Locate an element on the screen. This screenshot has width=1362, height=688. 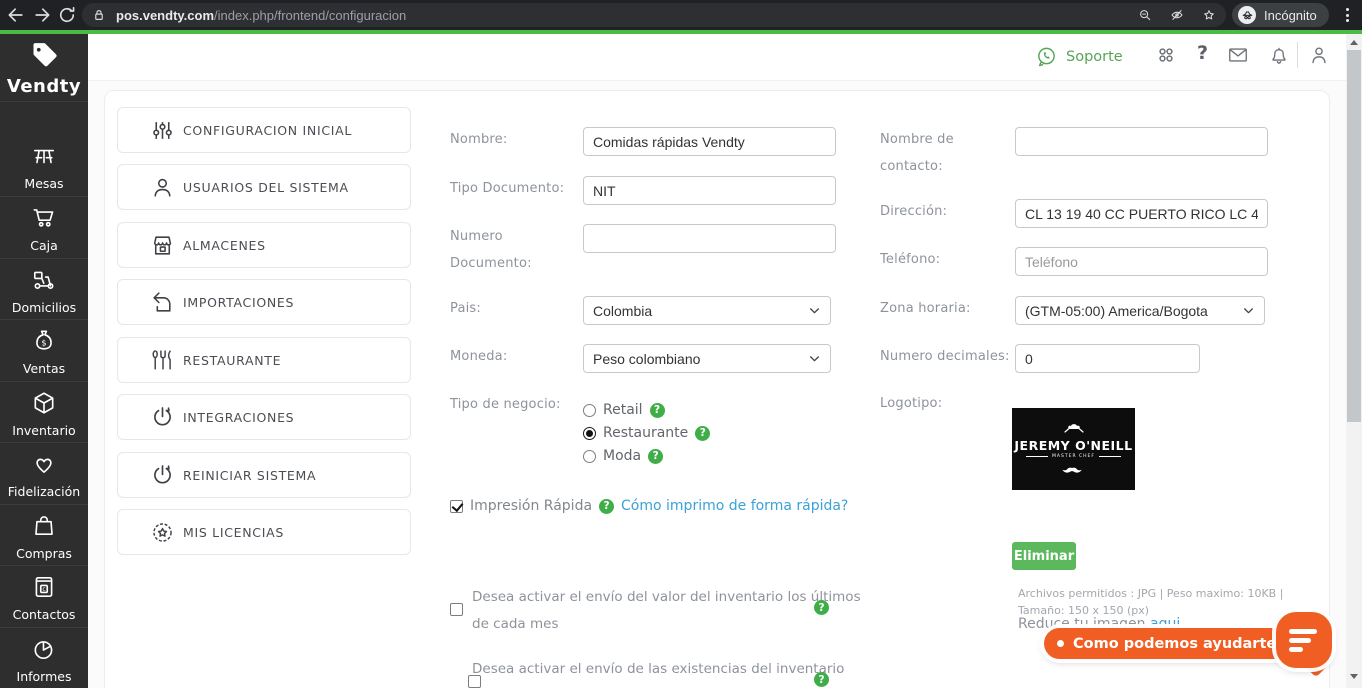
direccion-input is located at coordinates (1141, 213).